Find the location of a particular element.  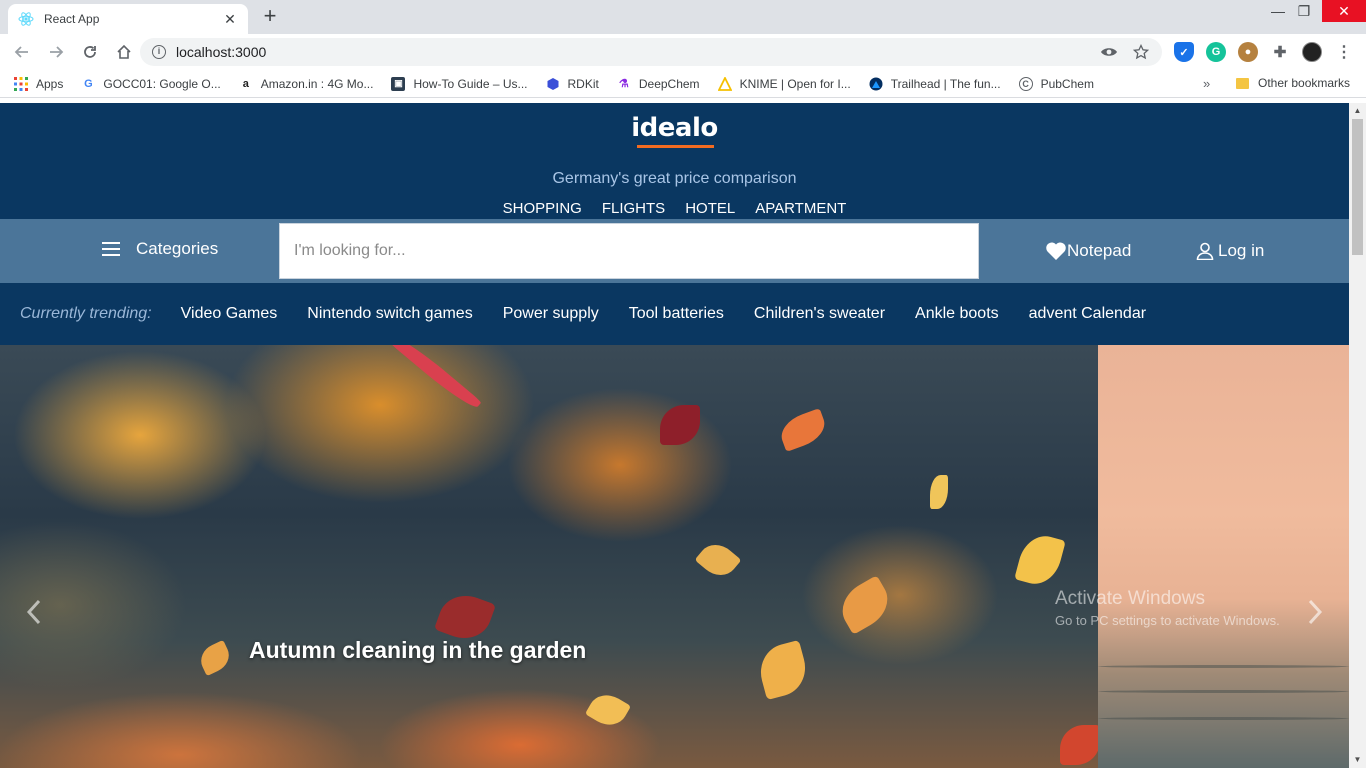

google-icon: G is located at coordinates (88, 83).